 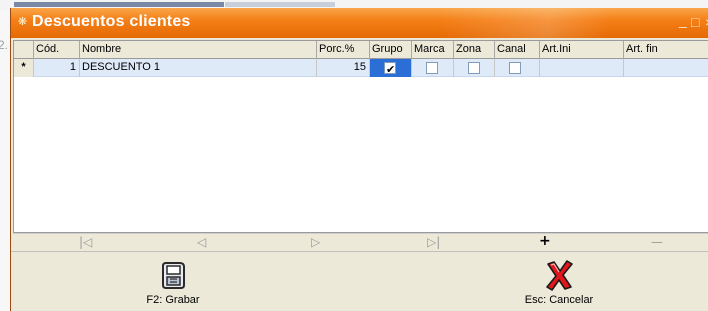 What do you see at coordinates (666, 68) in the screenshot?
I see `cell-art-fin` at bounding box center [666, 68].